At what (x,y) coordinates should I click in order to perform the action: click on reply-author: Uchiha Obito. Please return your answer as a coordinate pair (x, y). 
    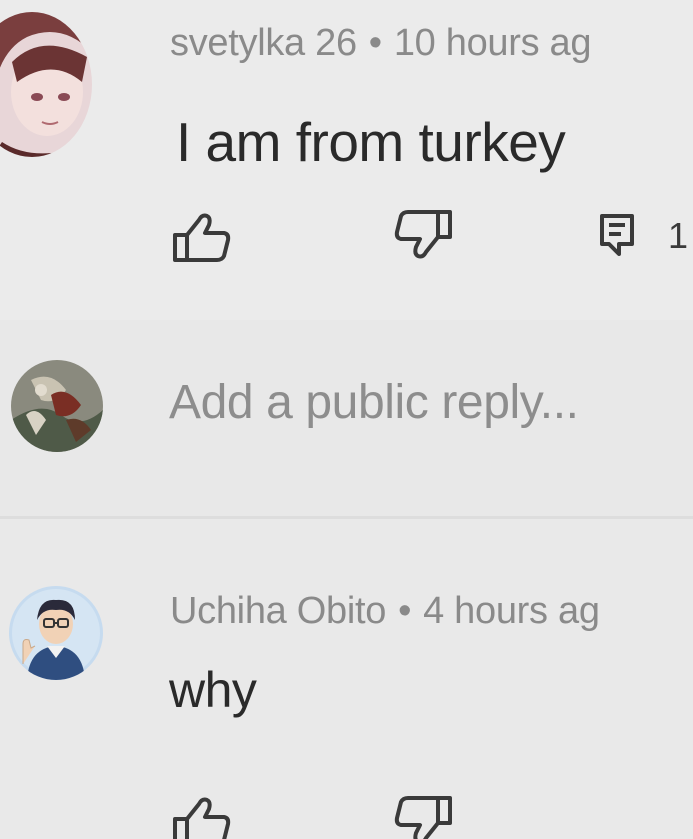
    Looking at the image, I should click on (278, 611).